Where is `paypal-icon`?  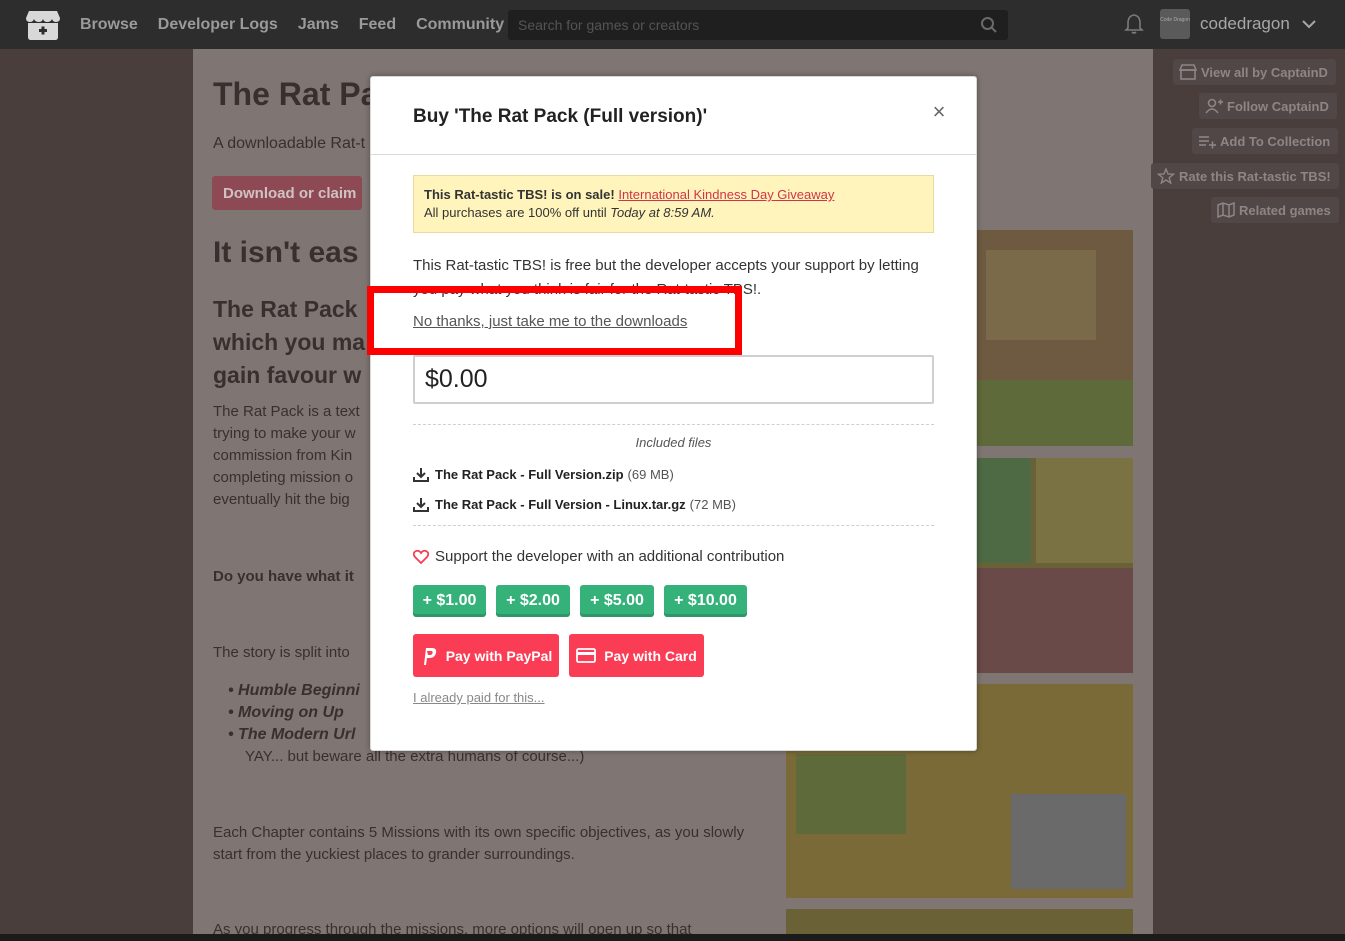 paypal-icon is located at coordinates (429, 656).